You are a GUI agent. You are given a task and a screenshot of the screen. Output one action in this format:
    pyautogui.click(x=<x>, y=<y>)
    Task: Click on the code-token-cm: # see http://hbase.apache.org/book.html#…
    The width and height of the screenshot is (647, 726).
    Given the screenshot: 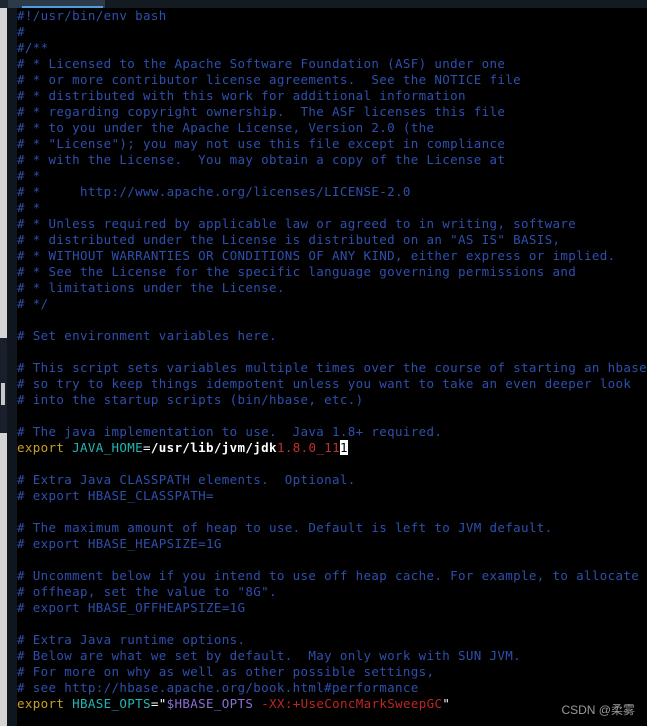 What is the action you would take?
    pyautogui.click(x=218, y=687)
    